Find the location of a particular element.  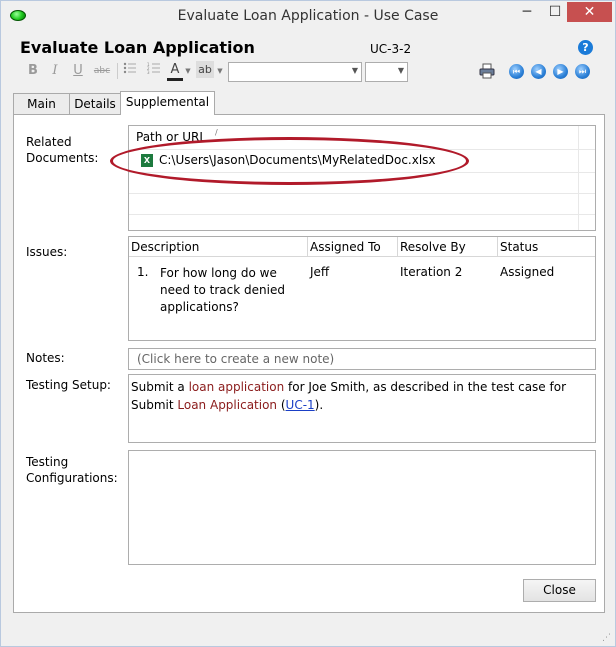

previous-record-button: ◀ is located at coordinates (538, 71).